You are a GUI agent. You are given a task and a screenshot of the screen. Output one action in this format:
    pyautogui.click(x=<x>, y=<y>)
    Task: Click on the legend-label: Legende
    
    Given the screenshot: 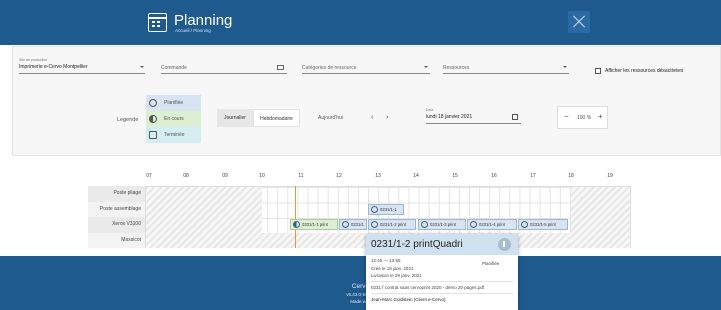 What is the action you would take?
    pyautogui.click(x=128, y=120)
    